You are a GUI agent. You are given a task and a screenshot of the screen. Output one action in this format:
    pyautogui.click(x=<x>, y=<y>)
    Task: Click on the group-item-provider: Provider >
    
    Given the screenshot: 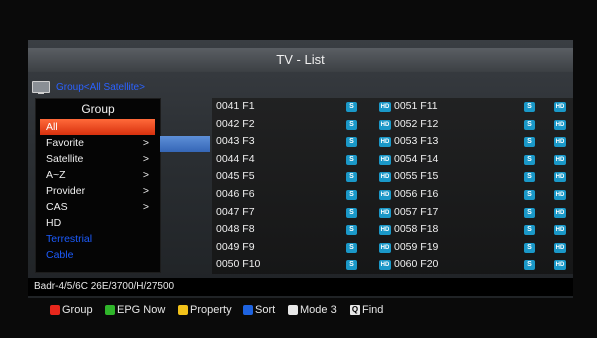 What is the action you would take?
    pyautogui.click(x=97, y=191)
    